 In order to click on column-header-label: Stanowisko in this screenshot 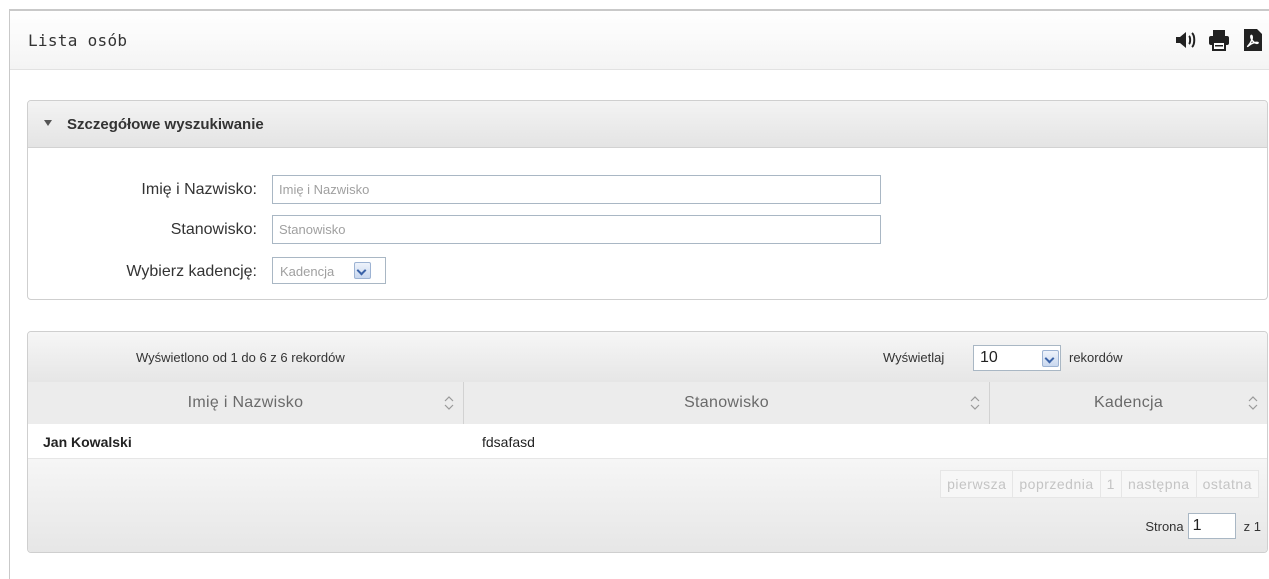, I will do `click(726, 402)`.